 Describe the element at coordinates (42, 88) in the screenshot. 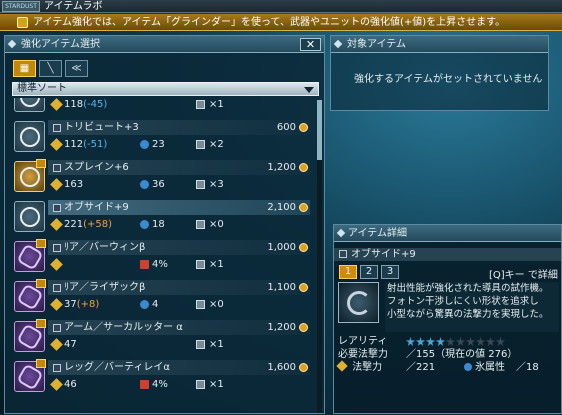

I see `sort-label: 標準ソート` at that location.